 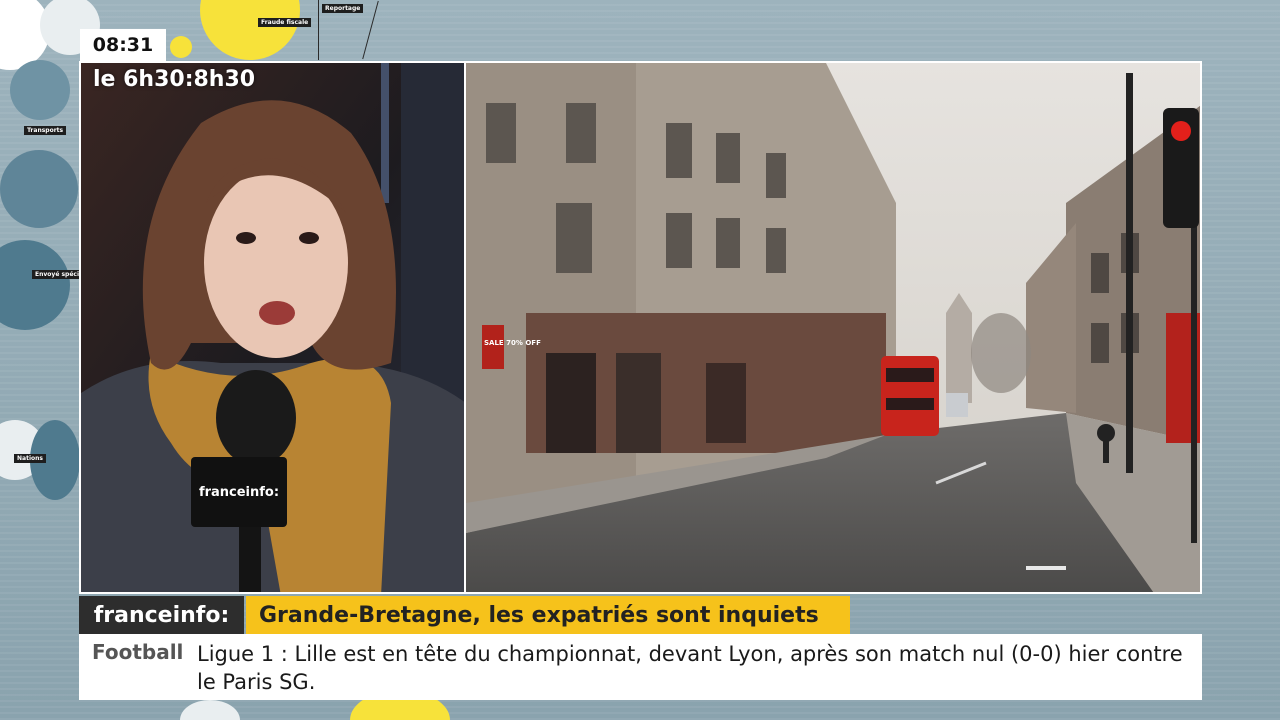 What do you see at coordinates (138, 652) in the screenshot?
I see `ticker-category: Football` at bounding box center [138, 652].